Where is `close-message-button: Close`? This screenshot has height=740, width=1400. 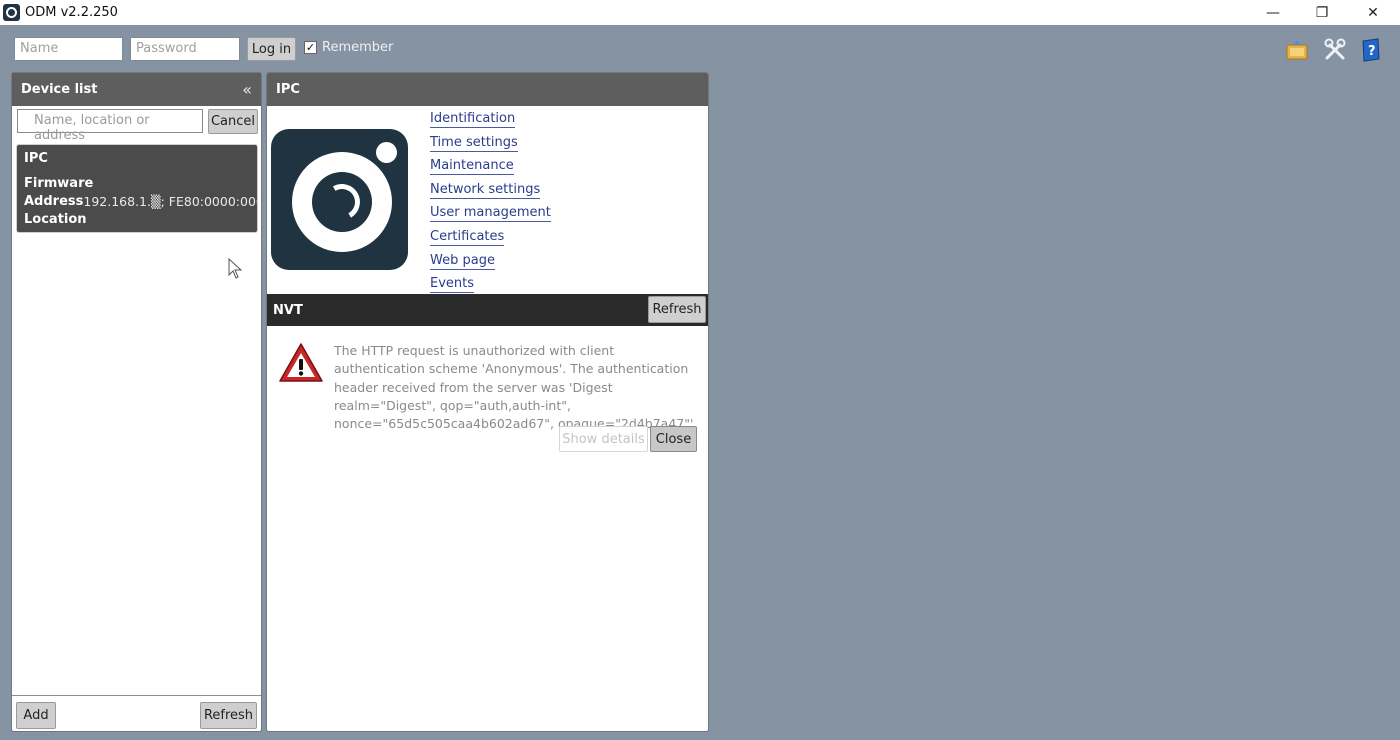 close-message-button: Close is located at coordinates (673, 439).